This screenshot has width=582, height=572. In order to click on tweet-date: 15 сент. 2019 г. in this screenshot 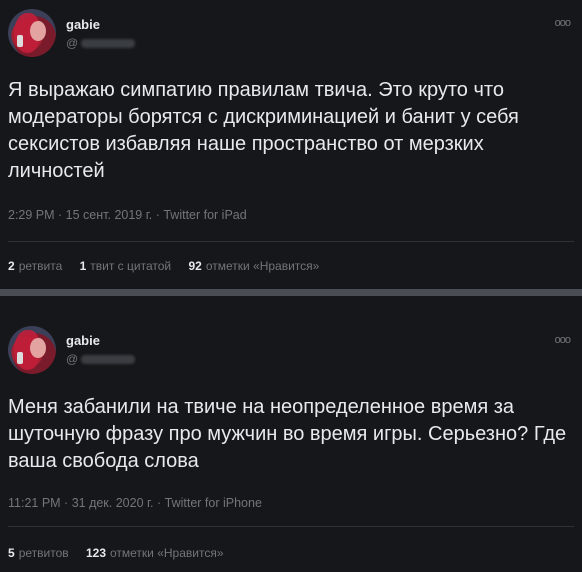, I will do `click(104, 215)`.